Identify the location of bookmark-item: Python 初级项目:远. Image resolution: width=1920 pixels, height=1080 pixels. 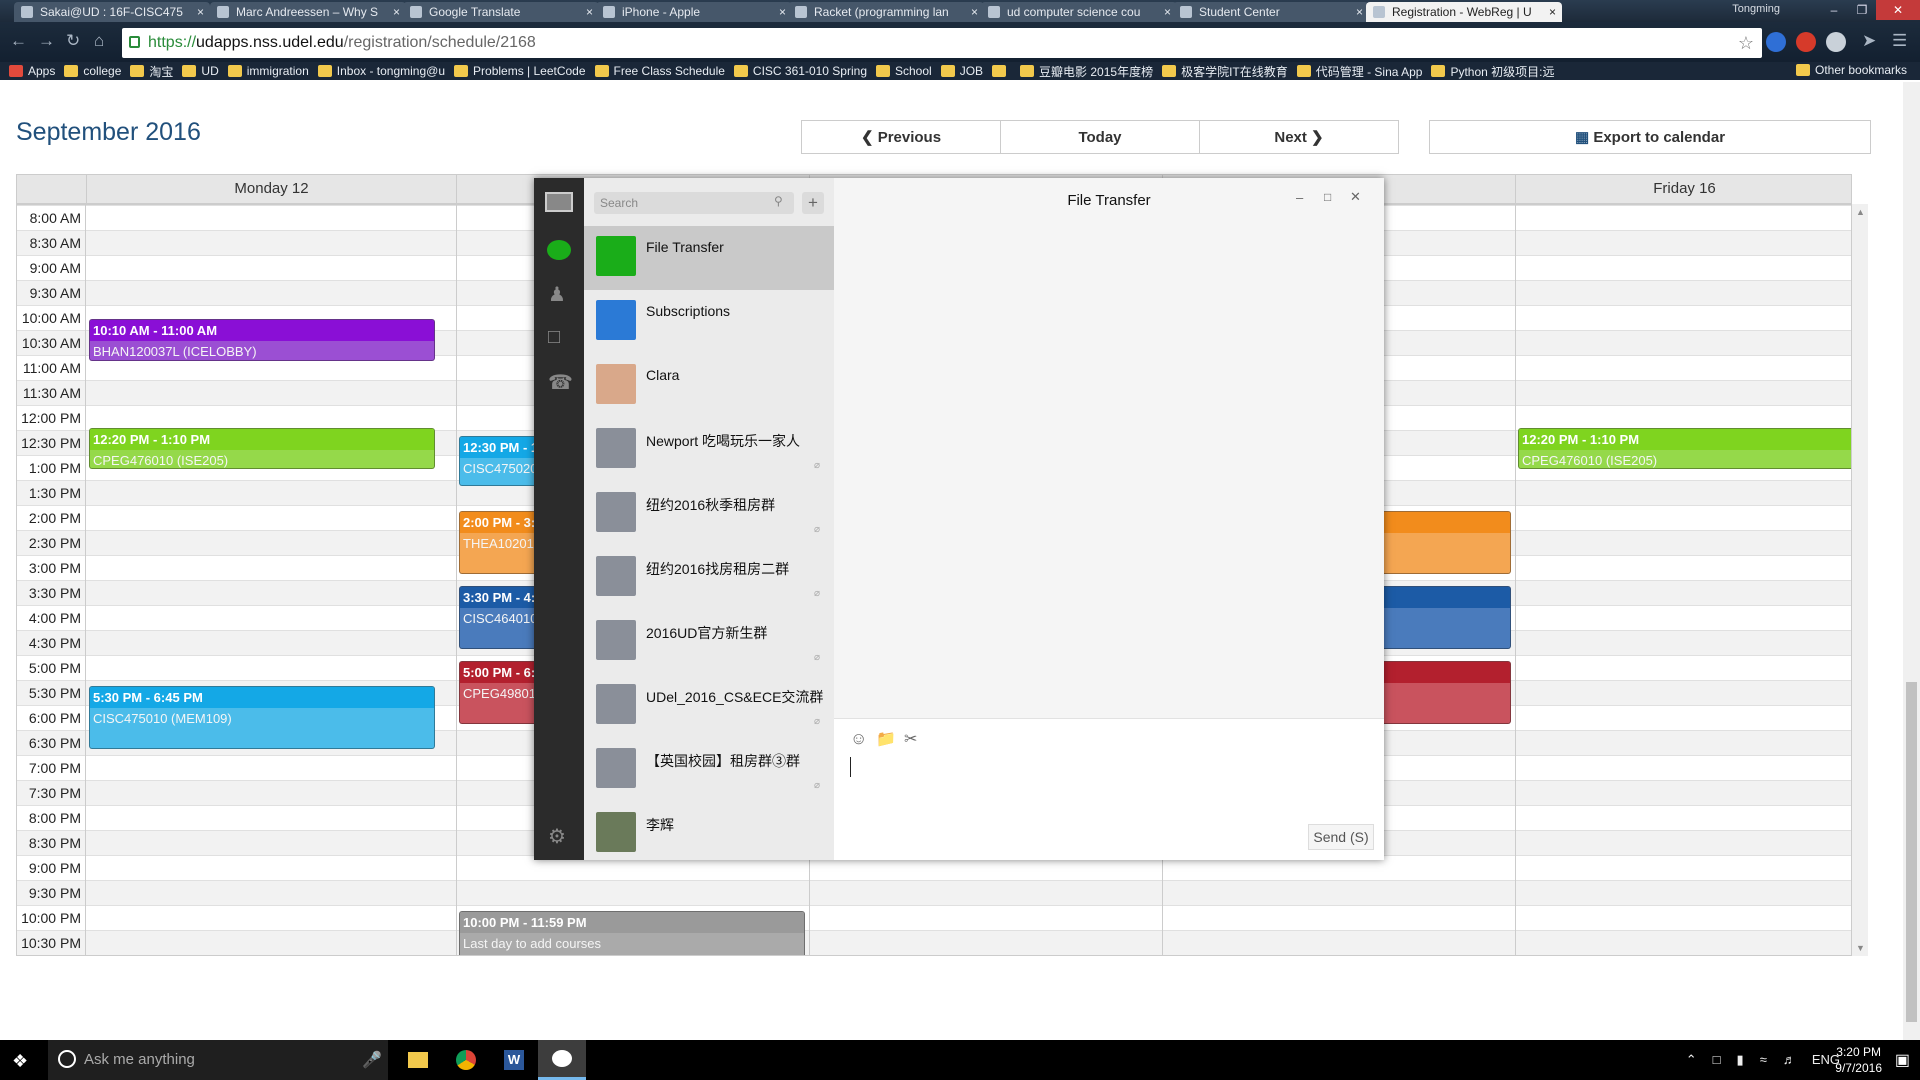
(1493, 71).